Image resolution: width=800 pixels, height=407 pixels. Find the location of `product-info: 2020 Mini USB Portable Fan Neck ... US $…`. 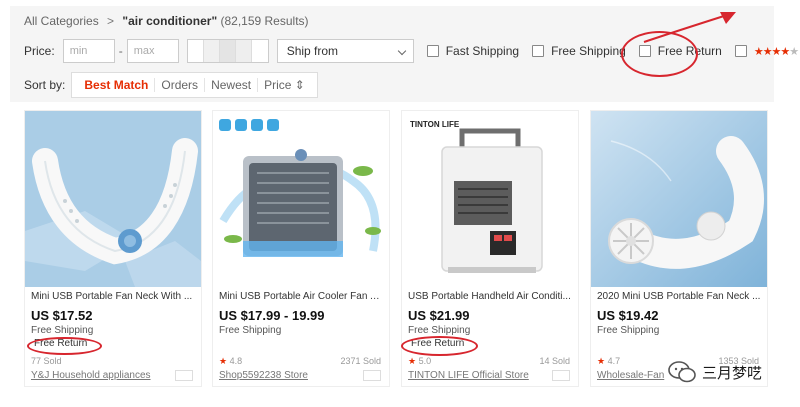

product-info: 2020 Mini USB Portable Fan Neck ... US $… is located at coordinates (679, 313).